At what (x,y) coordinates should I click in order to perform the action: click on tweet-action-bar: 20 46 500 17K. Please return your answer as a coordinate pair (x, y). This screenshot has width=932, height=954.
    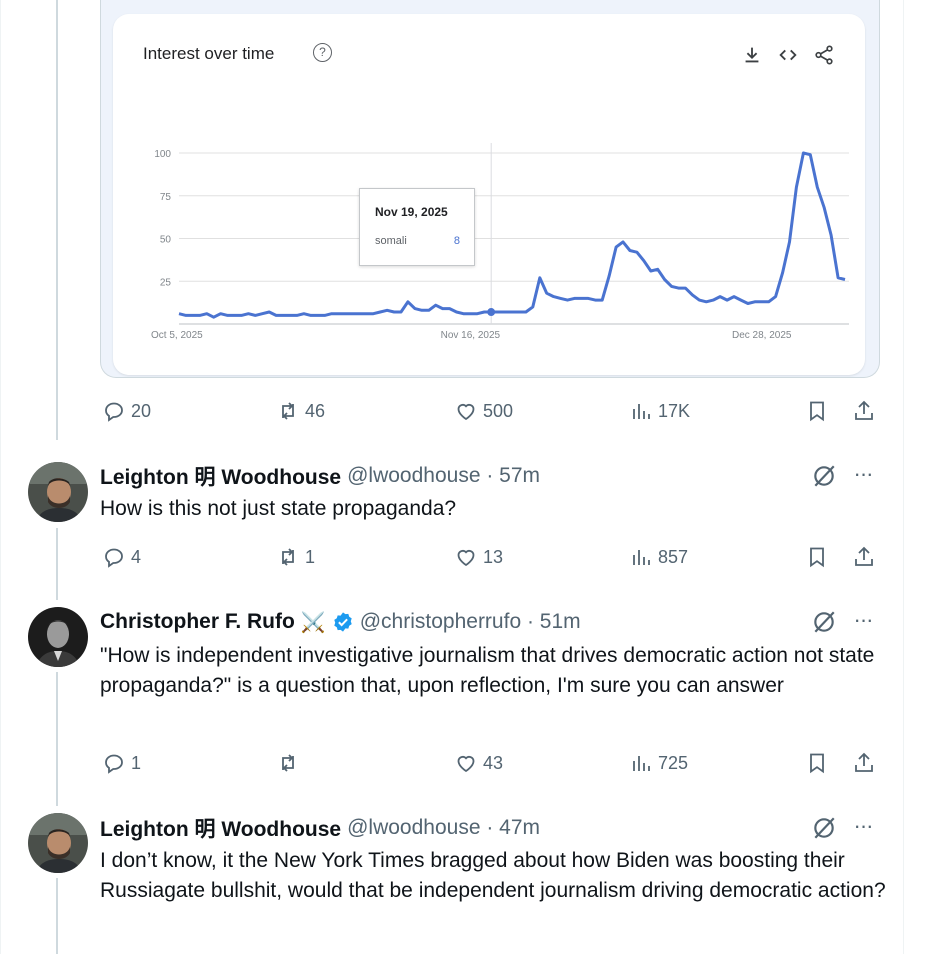
    Looking at the image, I should click on (490, 411).